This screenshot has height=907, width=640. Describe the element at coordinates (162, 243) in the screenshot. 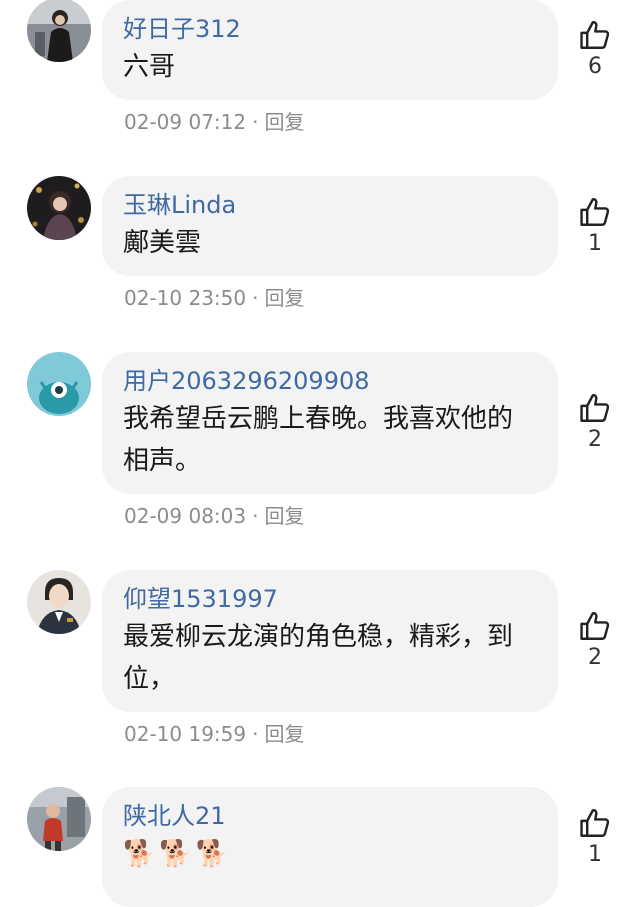

I see `comment-text: 鄺美雲` at that location.